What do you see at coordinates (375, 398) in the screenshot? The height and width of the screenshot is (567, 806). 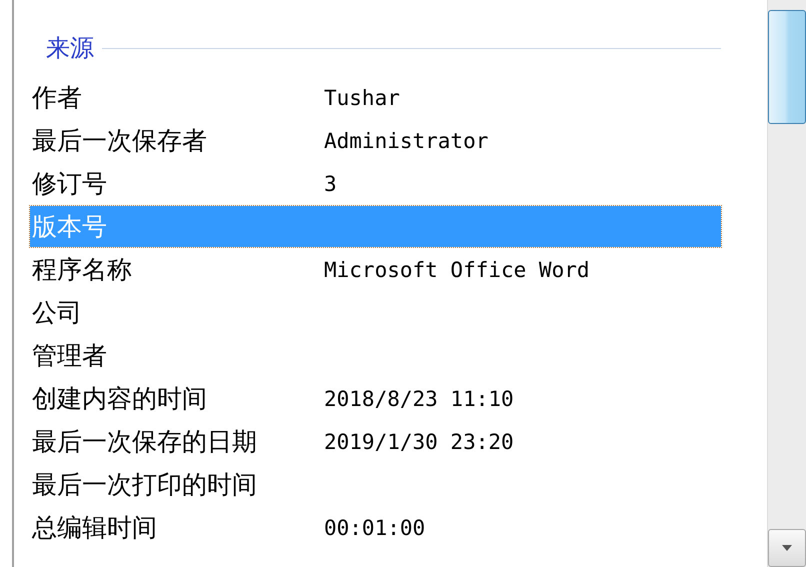 I see `property-row: 创建内容的时间 2018/8/23 11:10` at bounding box center [375, 398].